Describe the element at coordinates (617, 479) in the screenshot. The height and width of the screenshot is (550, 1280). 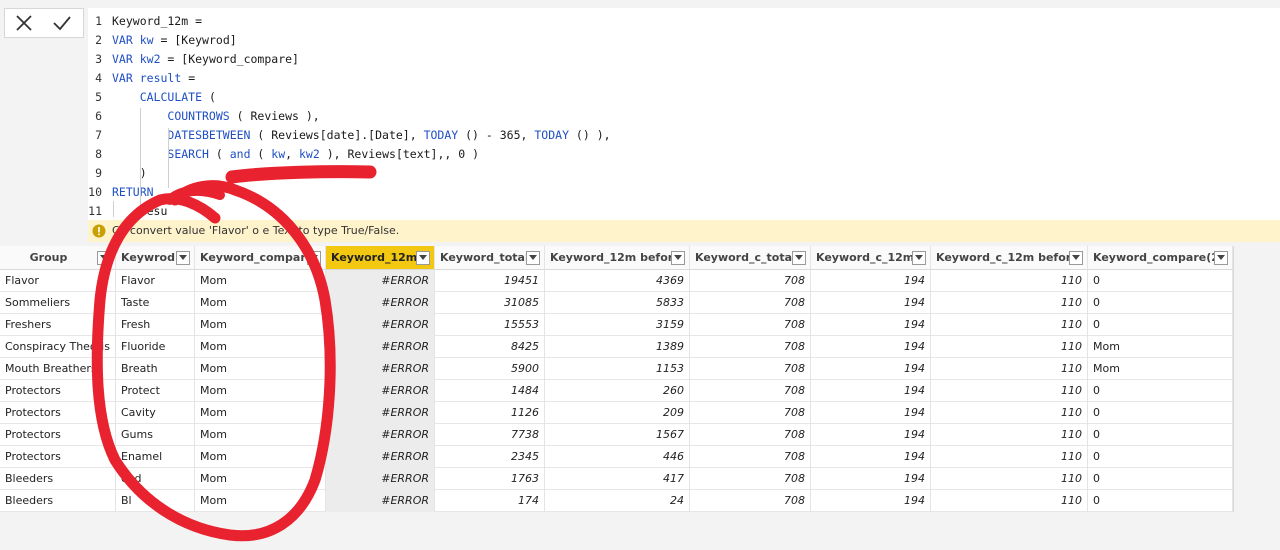
I see `table-cell-keyword-12m-before: 417` at that location.